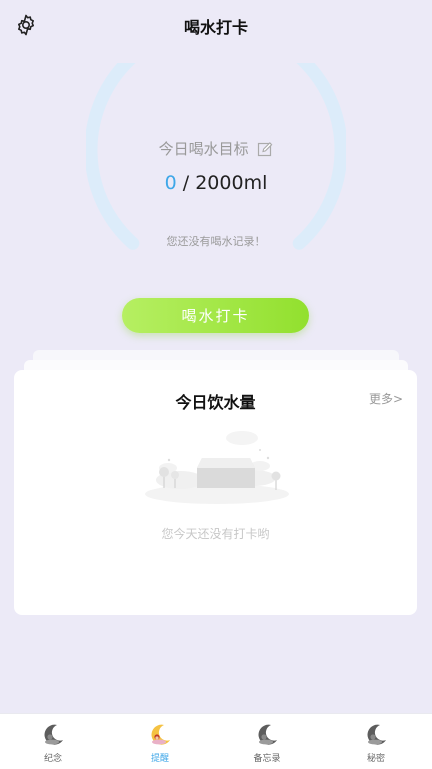 The image size is (432, 769). Describe the element at coordinates (267, 759) in the screenshot. I see `tab-label: 备忘录` at that location.